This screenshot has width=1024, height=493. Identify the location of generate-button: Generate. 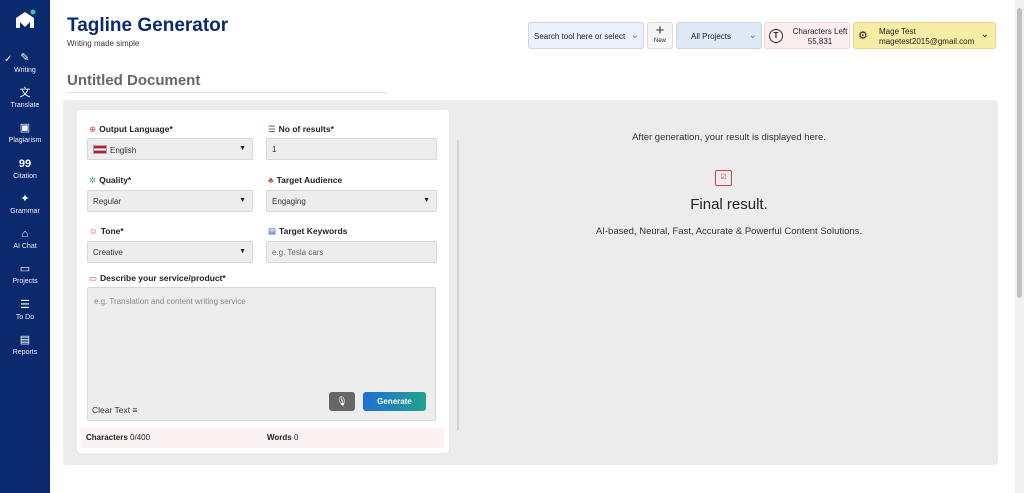
(394, 401).